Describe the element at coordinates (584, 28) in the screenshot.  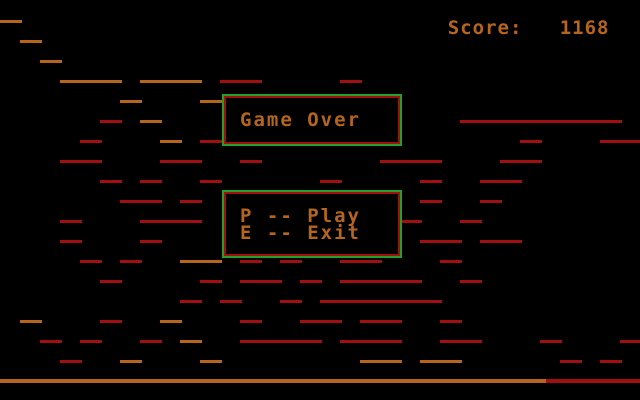
I see `score-value: 1168` at that location.